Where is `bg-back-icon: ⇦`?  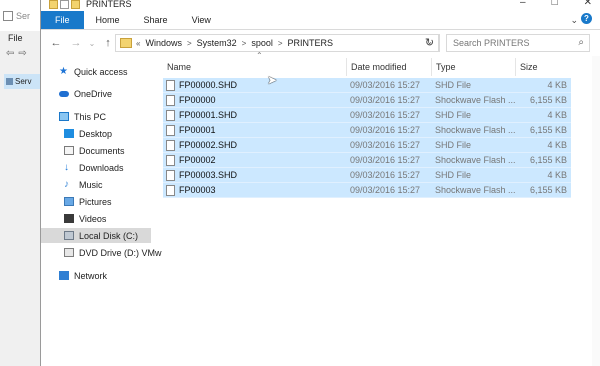 bg-back-icon: ⇦ is located at coordinates (10, 53).